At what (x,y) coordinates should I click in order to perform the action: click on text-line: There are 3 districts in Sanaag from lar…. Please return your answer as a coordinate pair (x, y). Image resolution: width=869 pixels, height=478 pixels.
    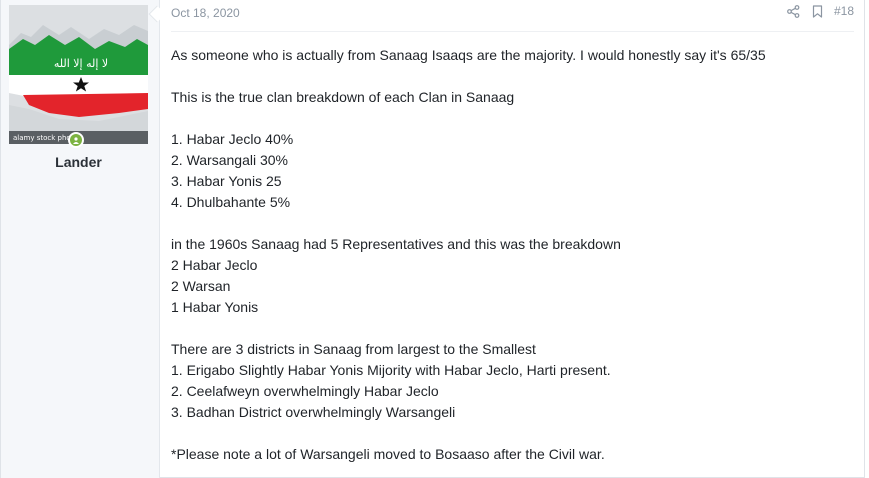
    Looking at the image, I should click on (353, 349).